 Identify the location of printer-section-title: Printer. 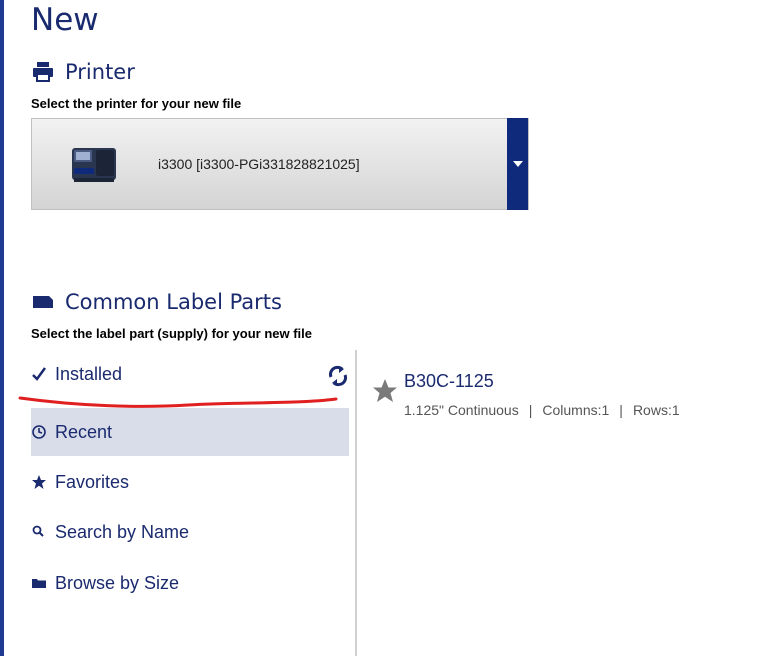
(83, 72).